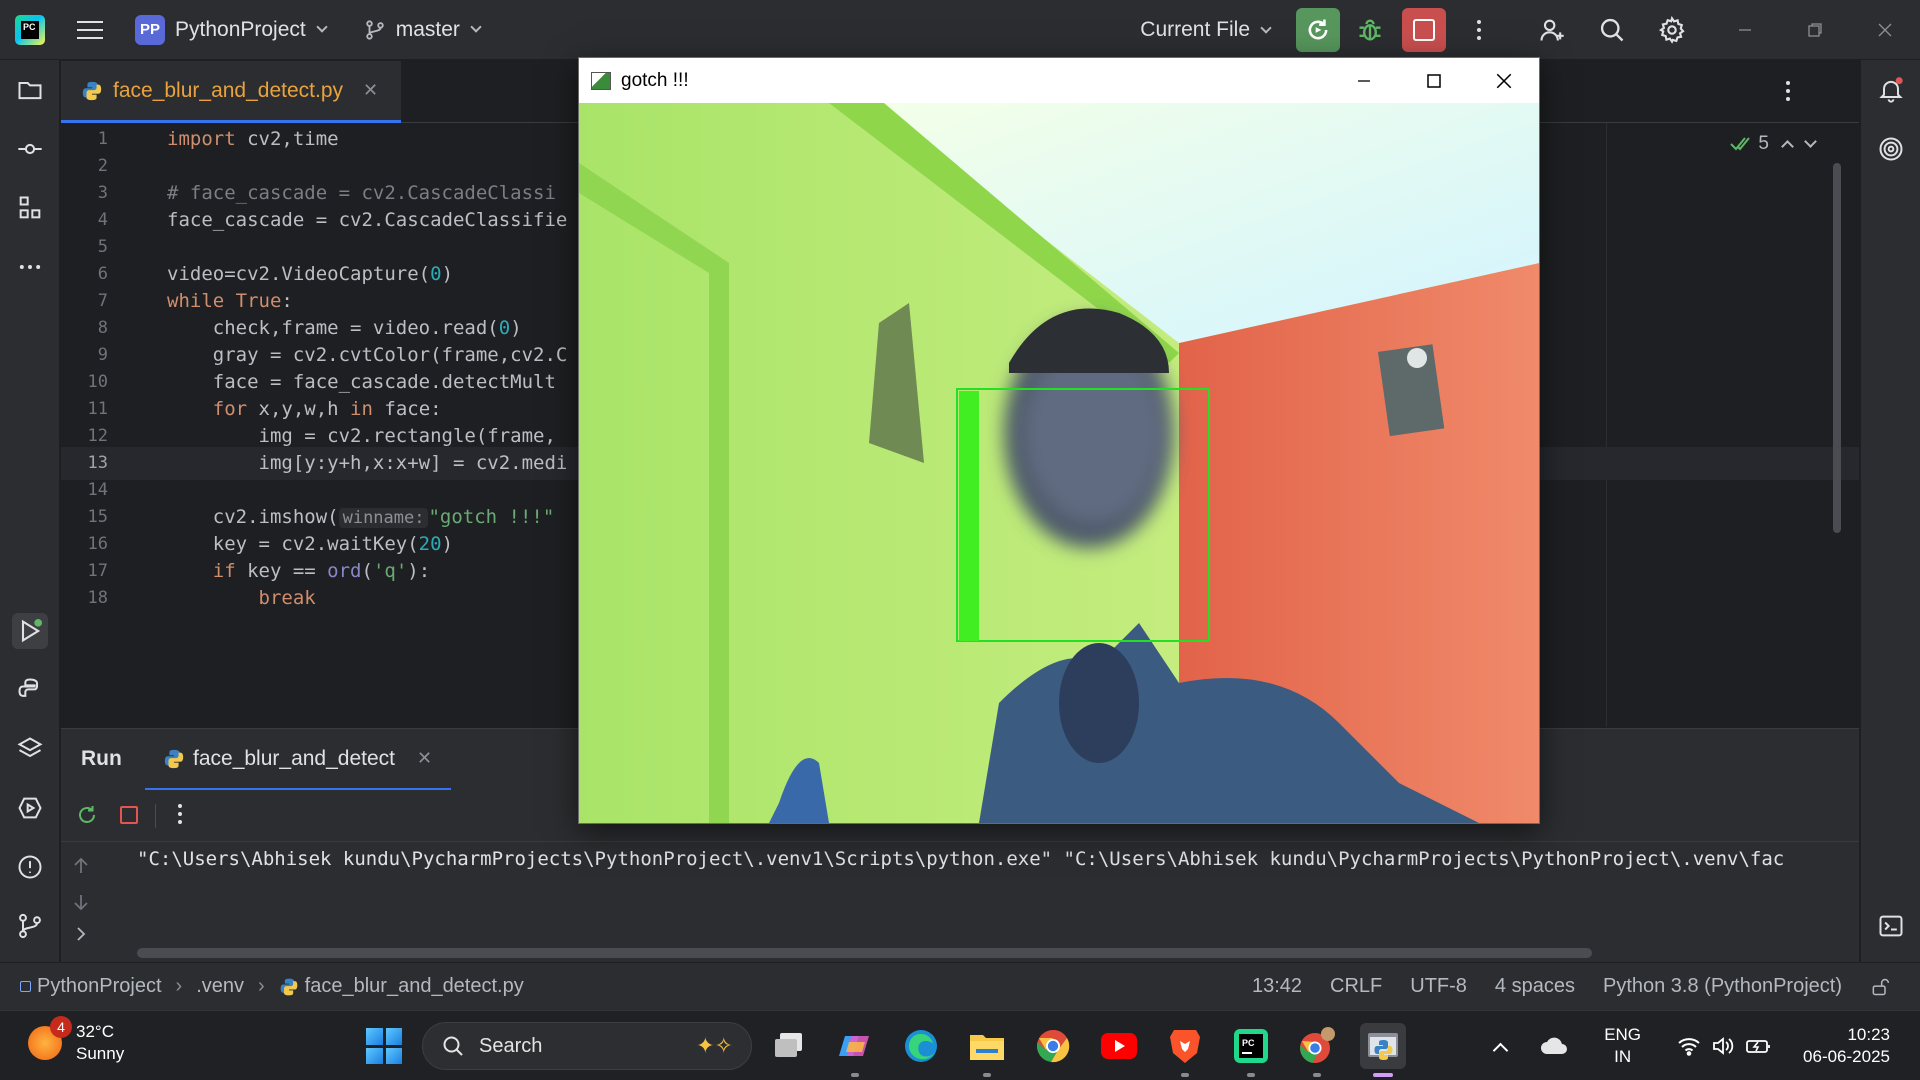 This screenshot has width=1920, height=1080. Describe the element at coordinates (587, 1046) in the screenshot. I see `taskbar-search-box: Search ✦✧` at that location.